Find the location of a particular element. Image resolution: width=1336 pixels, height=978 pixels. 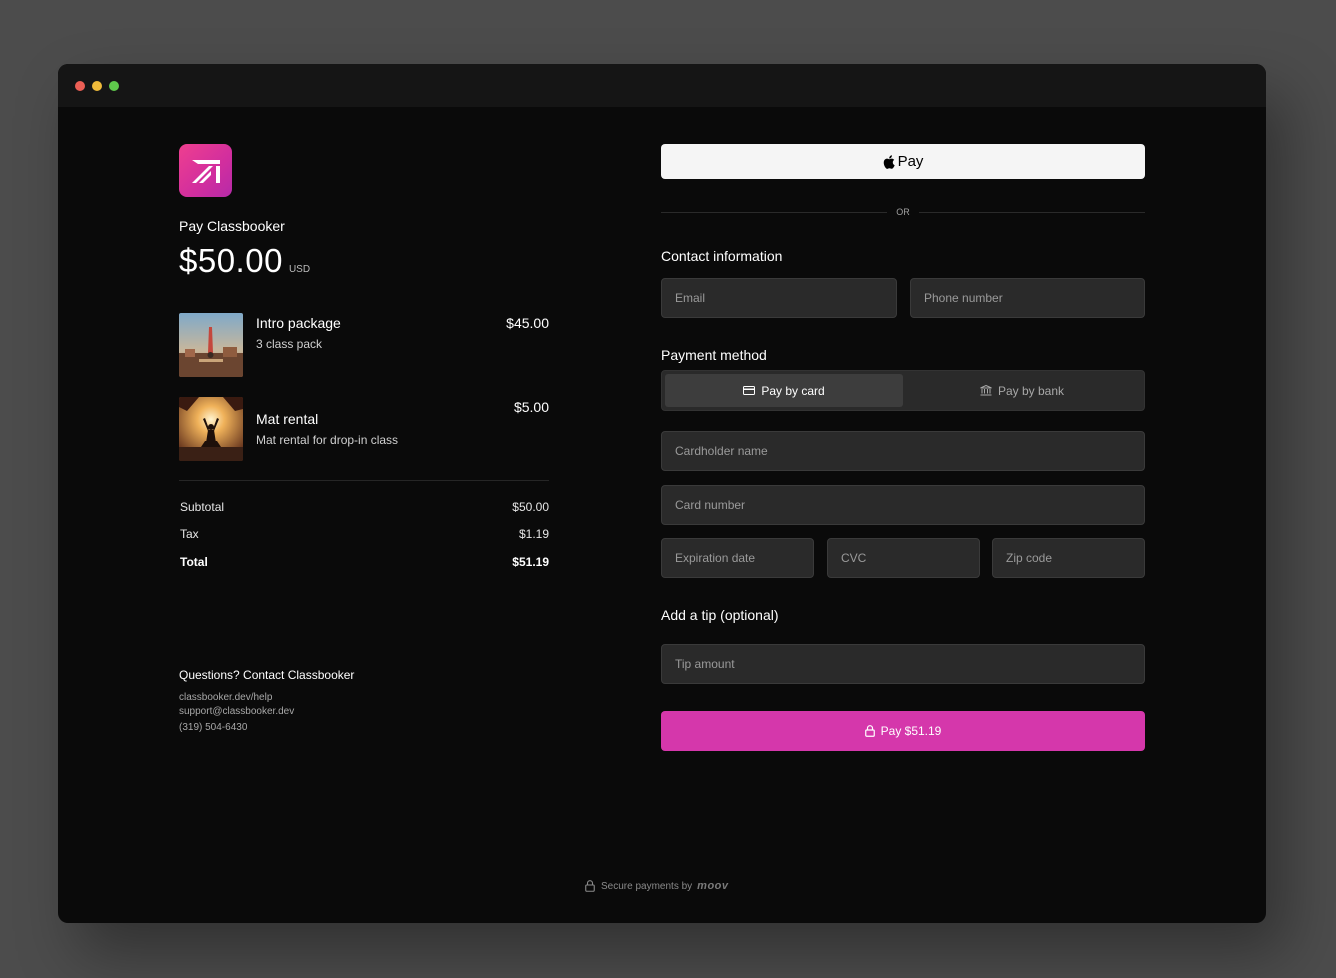

currency-code: USD is located at coordinates (299, 269).